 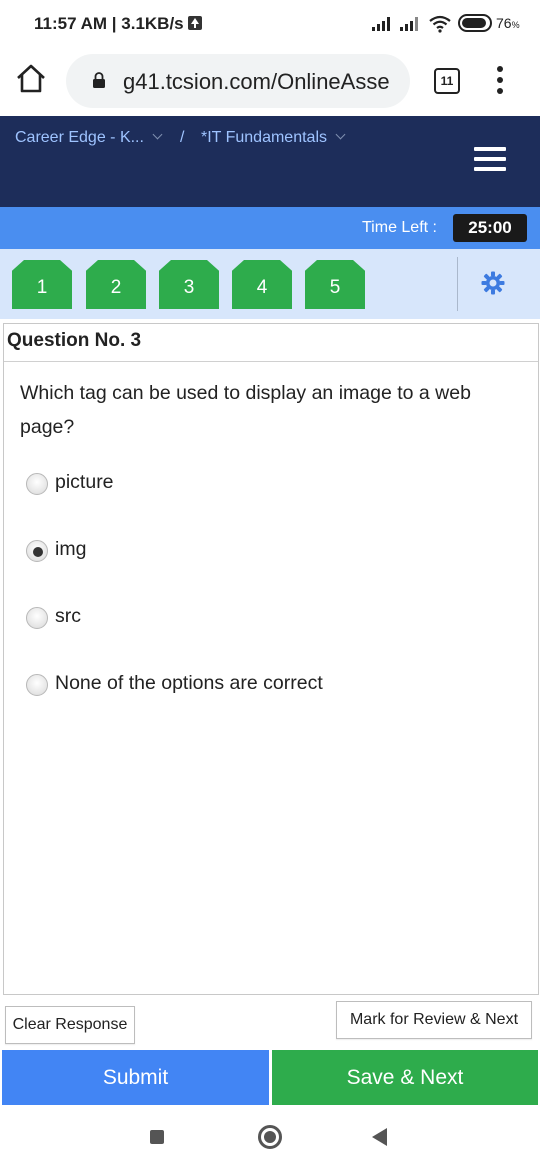 I want to click on question-button-5: 5, so click(x=335, y=284).